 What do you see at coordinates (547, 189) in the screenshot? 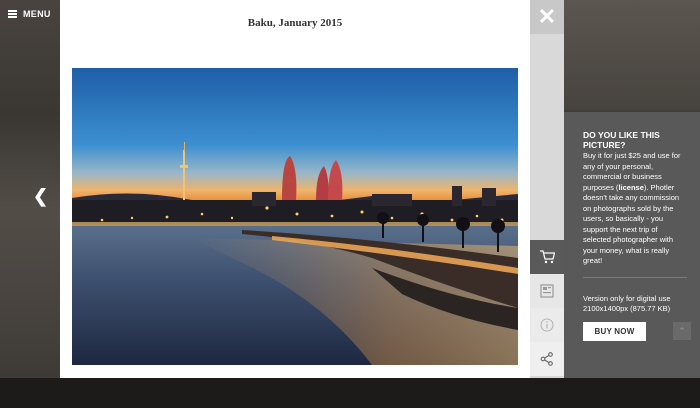
I see `photo-toolbar: ✕` at bounding box center [547, 189].